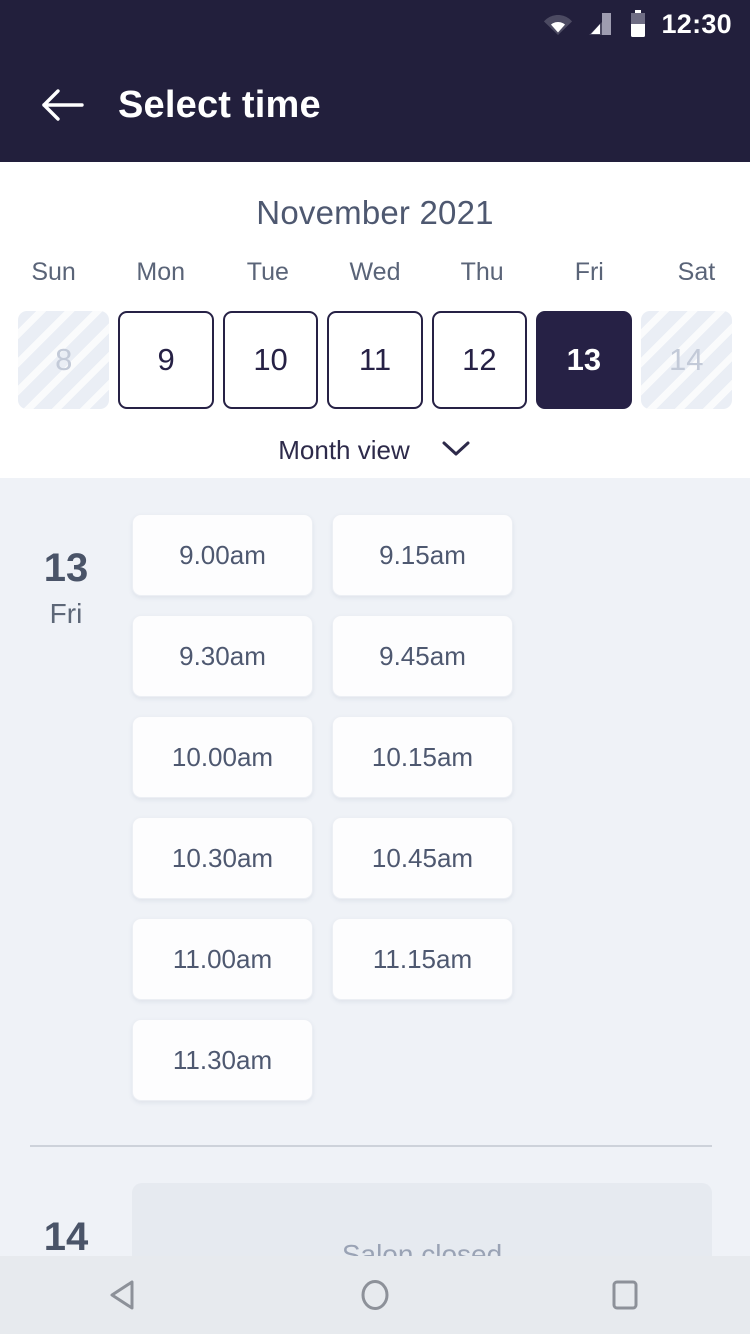 This screenshot has width=750, height=1334. I want to click on back-button, so click(62, 105).